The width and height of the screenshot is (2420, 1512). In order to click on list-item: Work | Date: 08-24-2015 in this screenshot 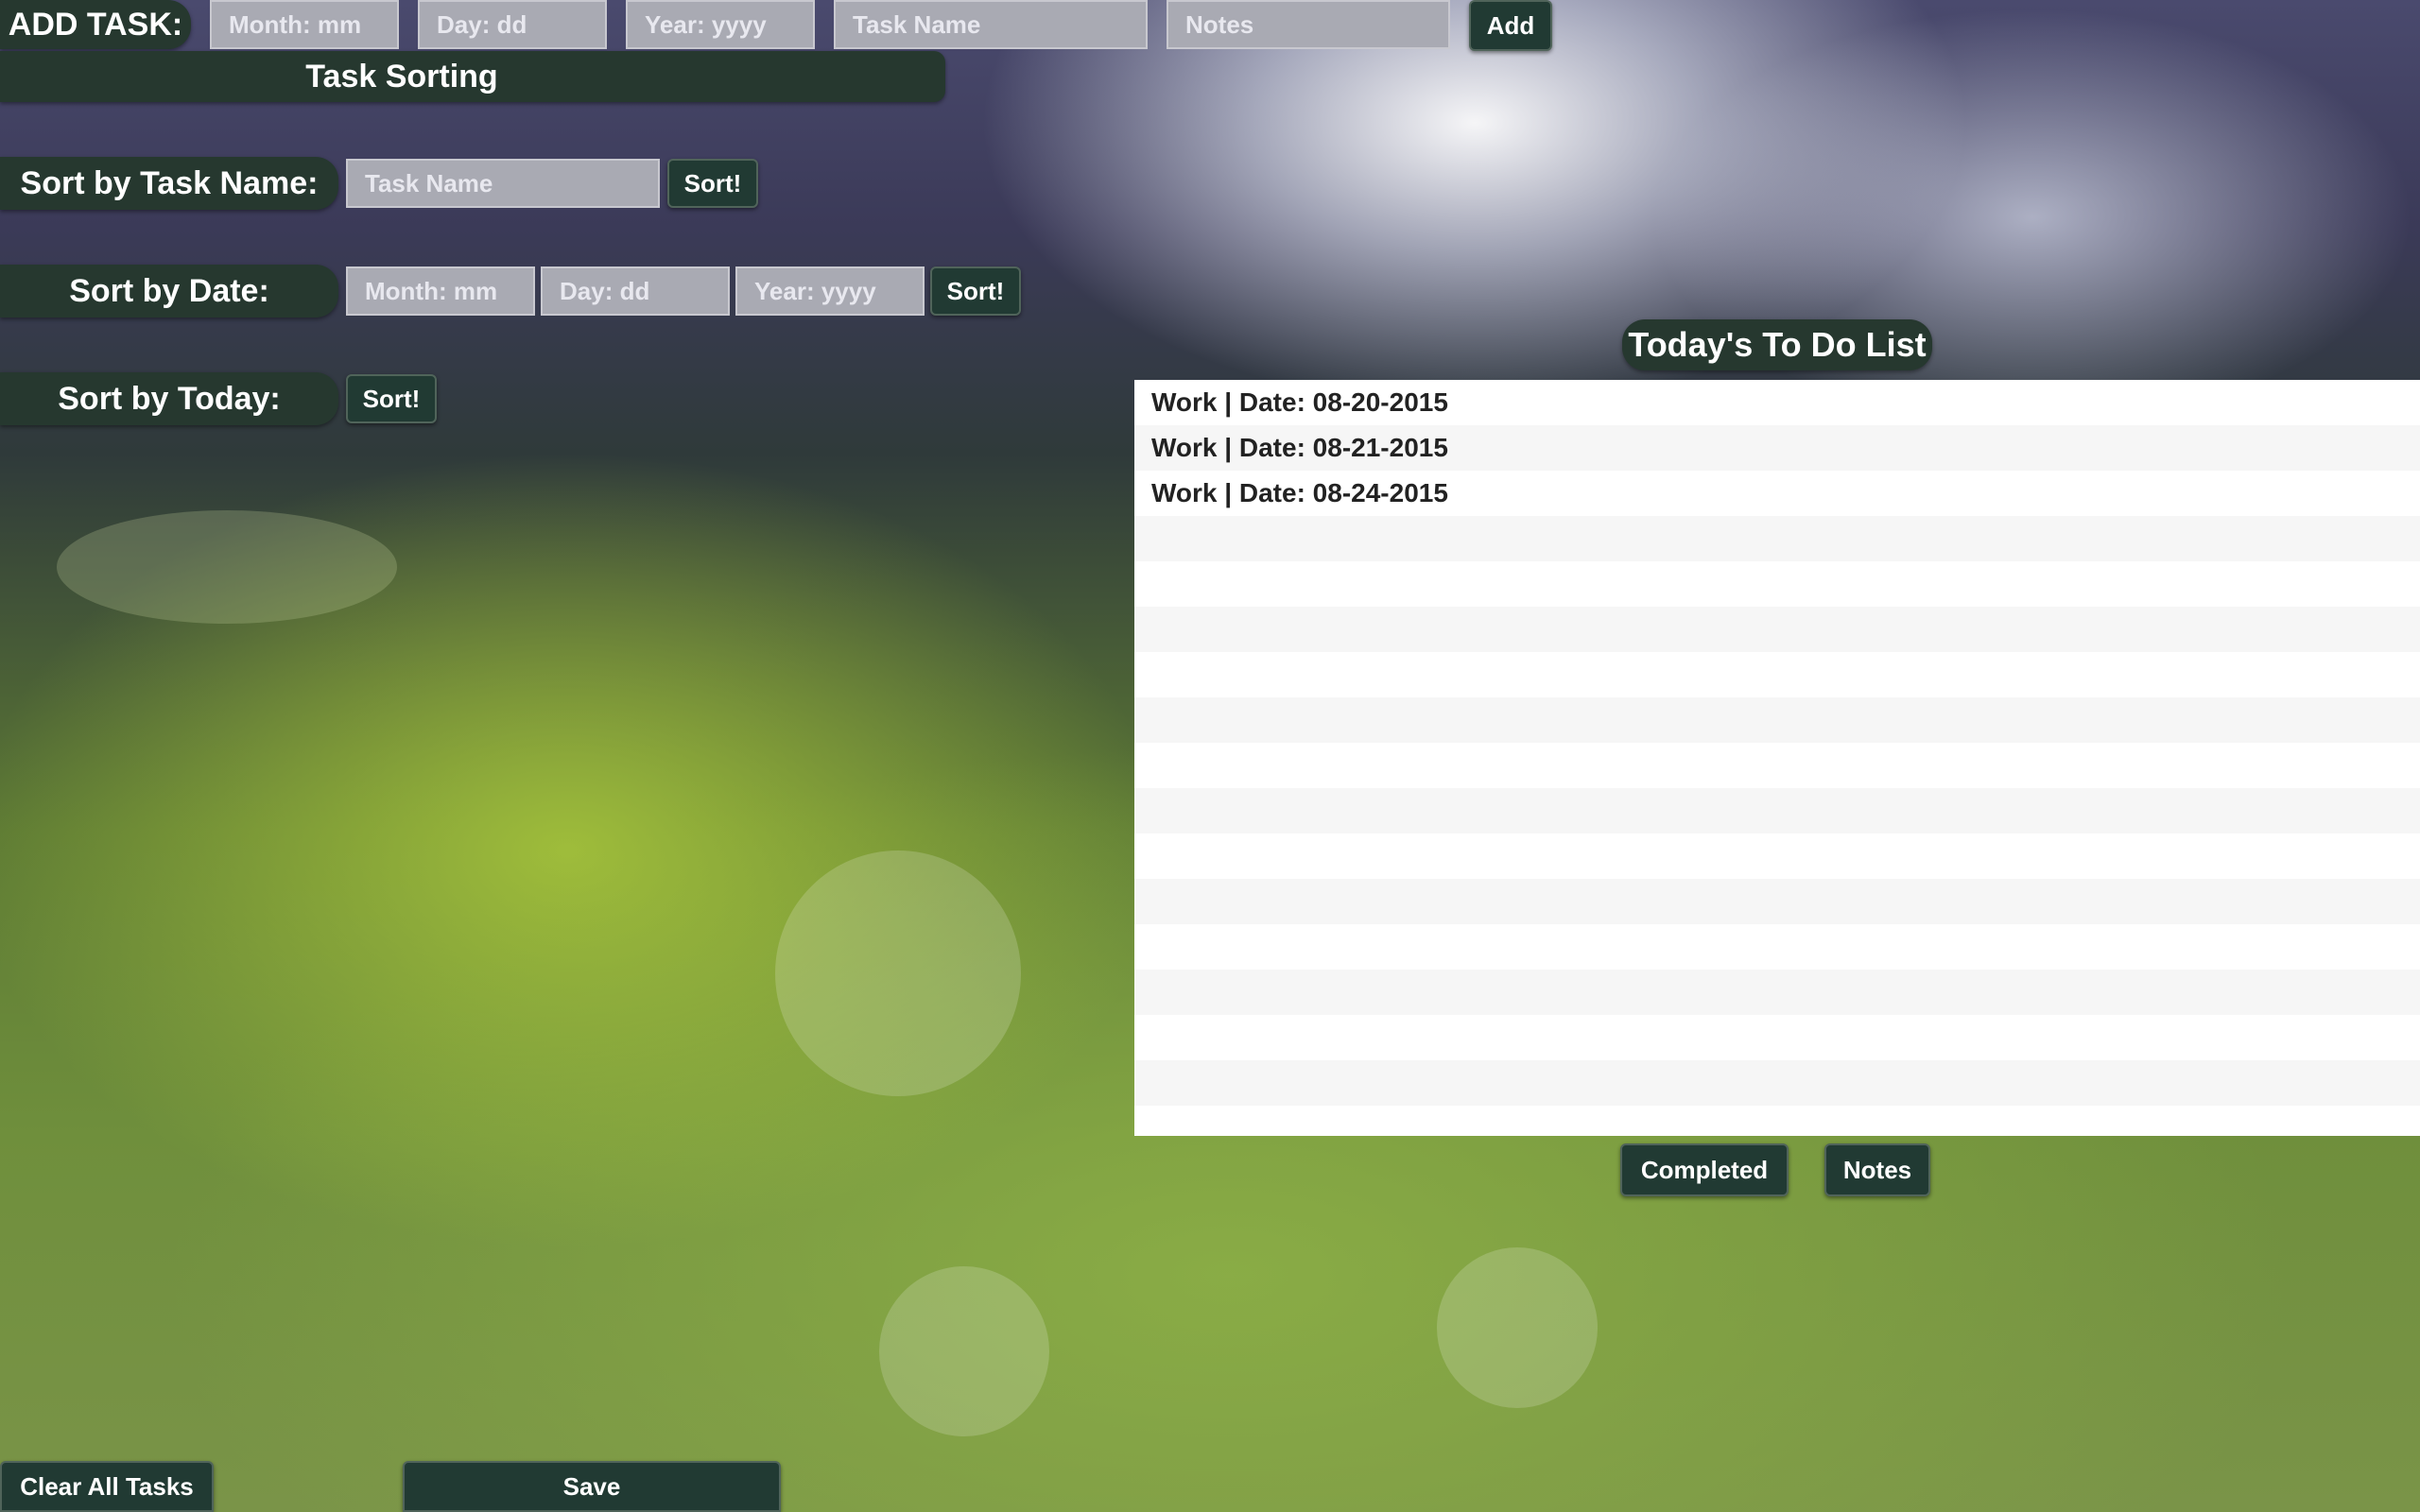, I will do `click(1777, 493)`.